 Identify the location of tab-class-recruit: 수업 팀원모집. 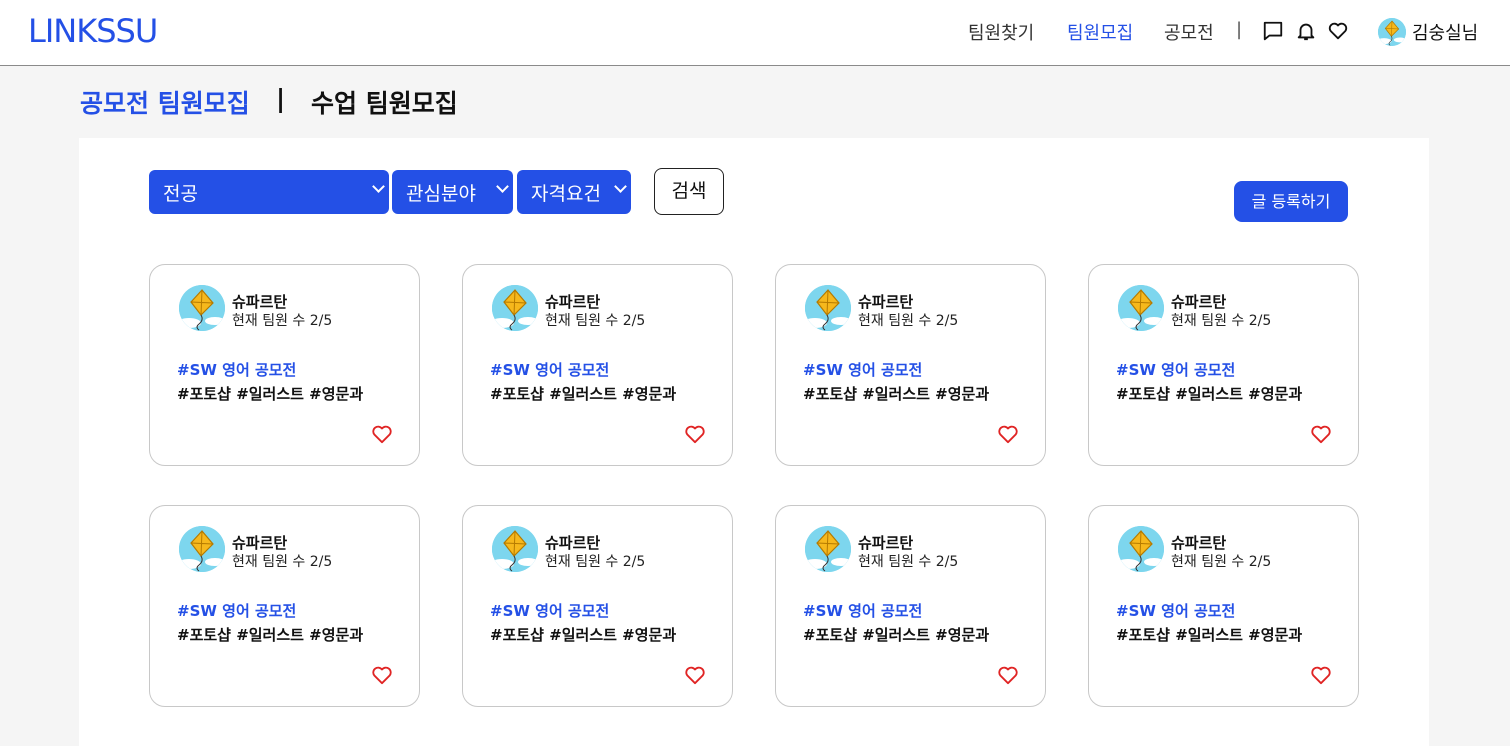
(384, 102).